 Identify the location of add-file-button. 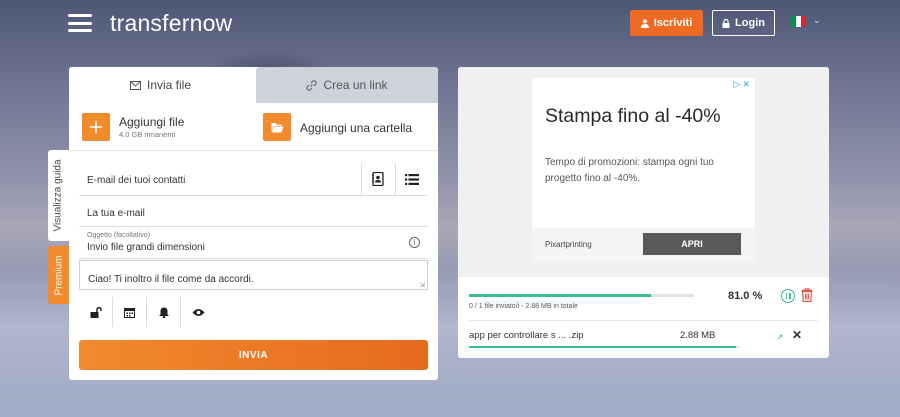
(96, 127).